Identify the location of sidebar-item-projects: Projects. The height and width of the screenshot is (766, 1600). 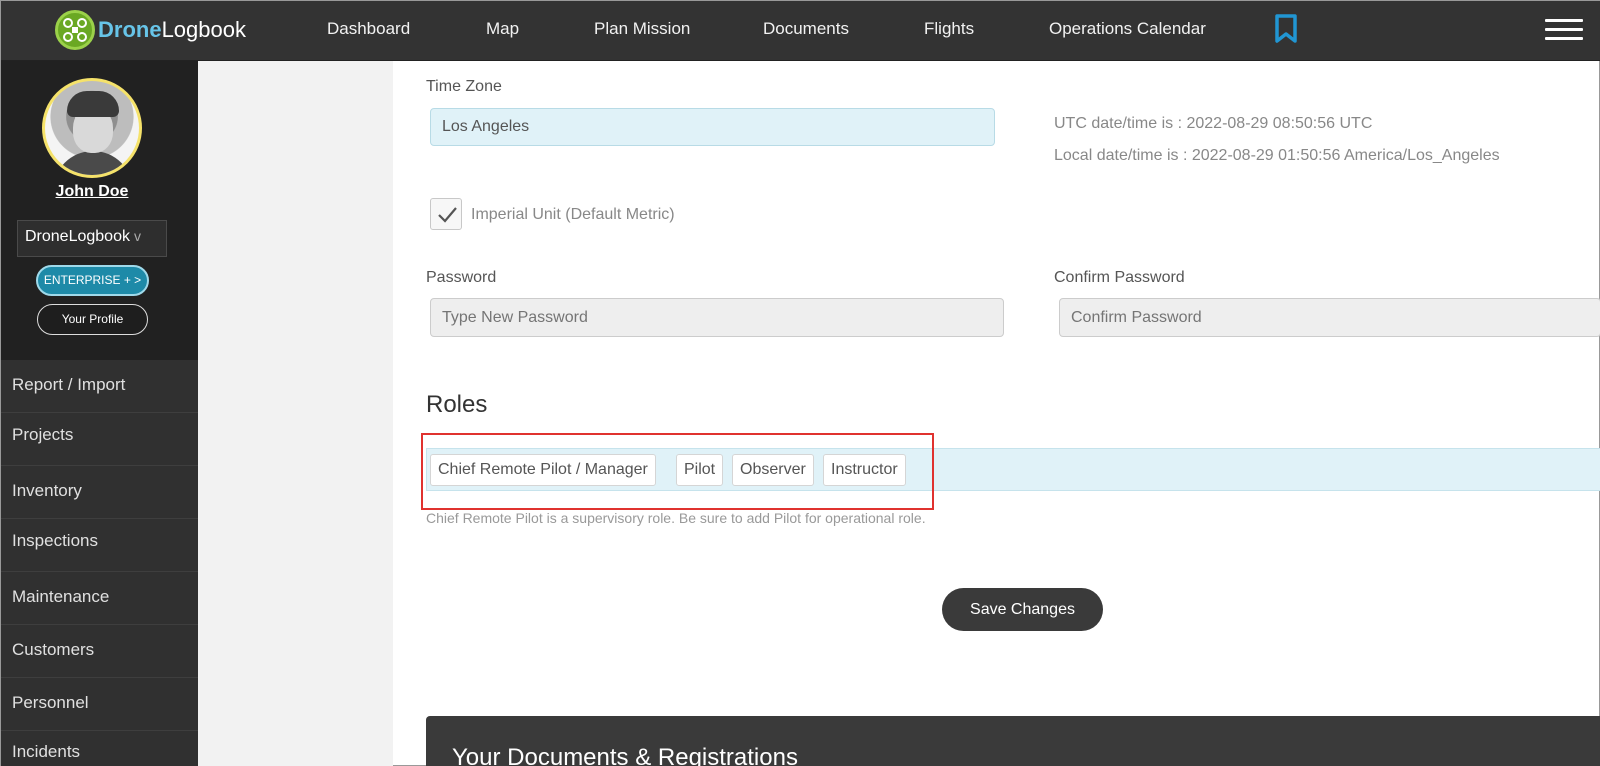
(99, 439).